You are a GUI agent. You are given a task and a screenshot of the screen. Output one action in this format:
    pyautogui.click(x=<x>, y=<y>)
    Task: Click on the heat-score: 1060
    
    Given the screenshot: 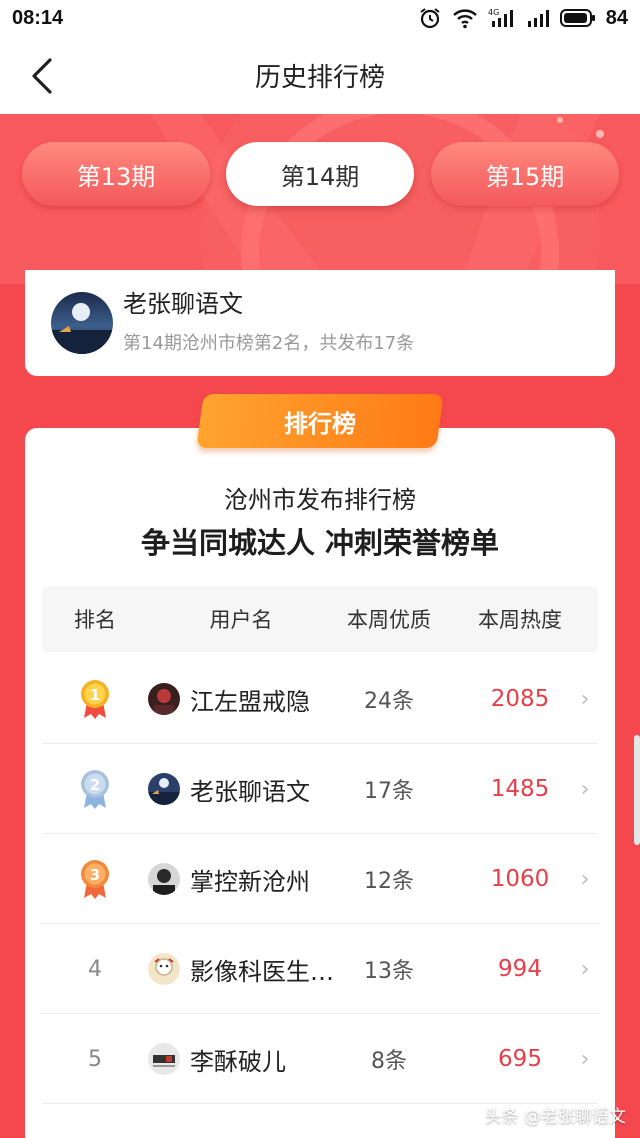 What is the action you would take?
    pyautogui.click(x=520, y=879)
    